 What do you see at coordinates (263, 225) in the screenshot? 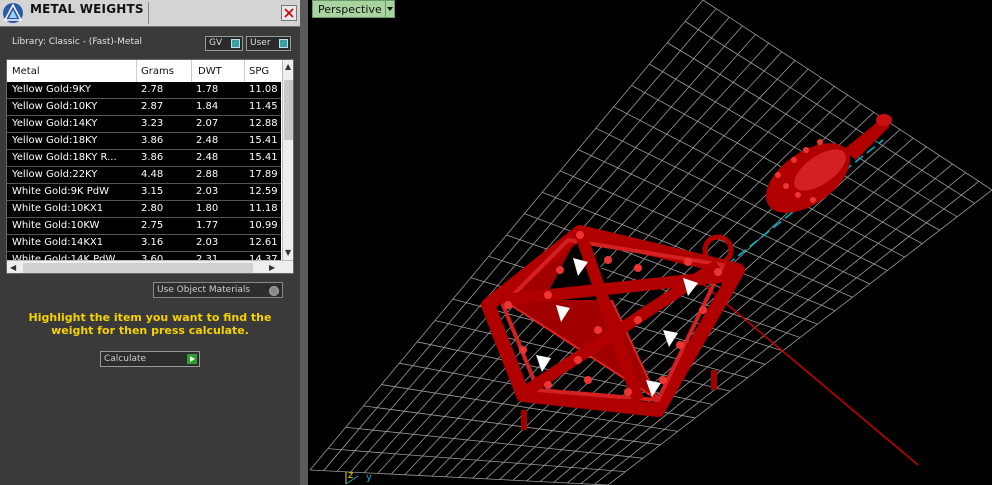
I see `cell-spg: 10.99` at bounding box center [263, 225].